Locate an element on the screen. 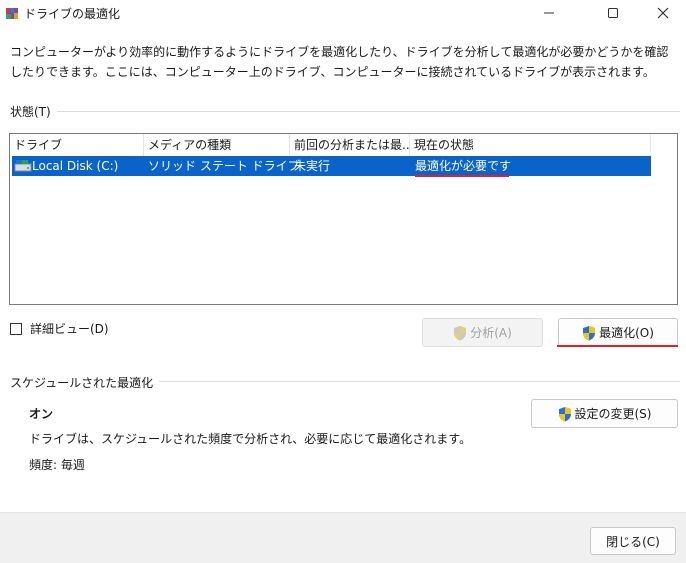 This screenshot has height=563, width=686. media-type-cell: ソリッド ステート ドライブ is located at coordinates (224, 166).